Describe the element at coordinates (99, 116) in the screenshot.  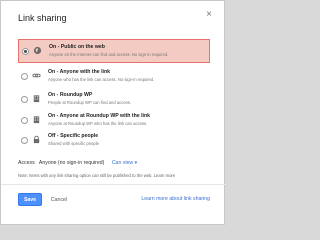
I see `option-title: On - Anyone at Roundup WP with the link` at that location.